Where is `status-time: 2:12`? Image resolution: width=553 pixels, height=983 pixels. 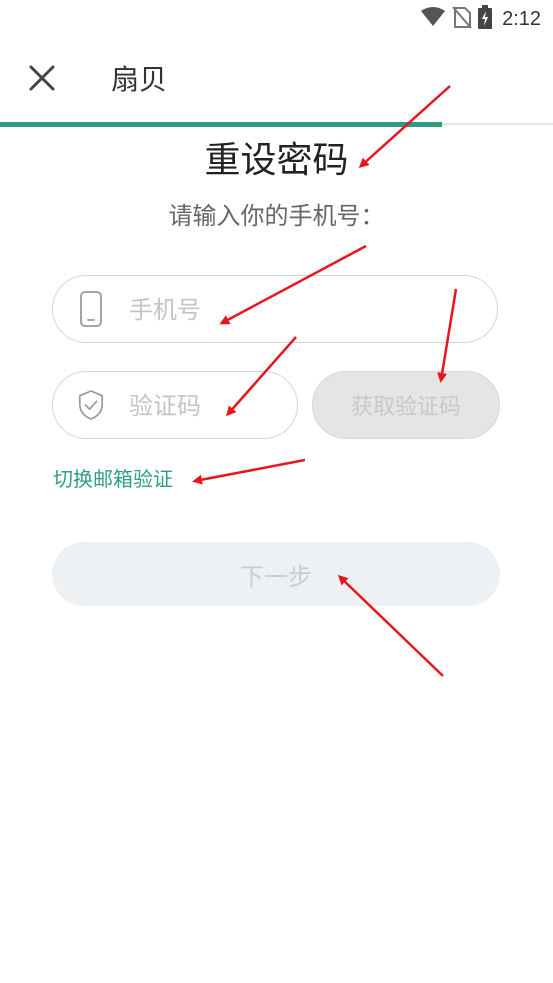
status-time: 2:12 is located at coordinates (521, 18).